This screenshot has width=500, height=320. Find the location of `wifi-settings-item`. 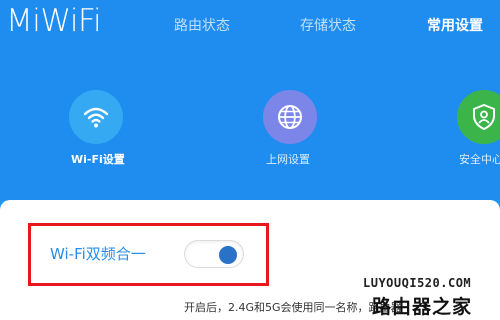

wifi-settings-item is located at coordinates (96, 117).